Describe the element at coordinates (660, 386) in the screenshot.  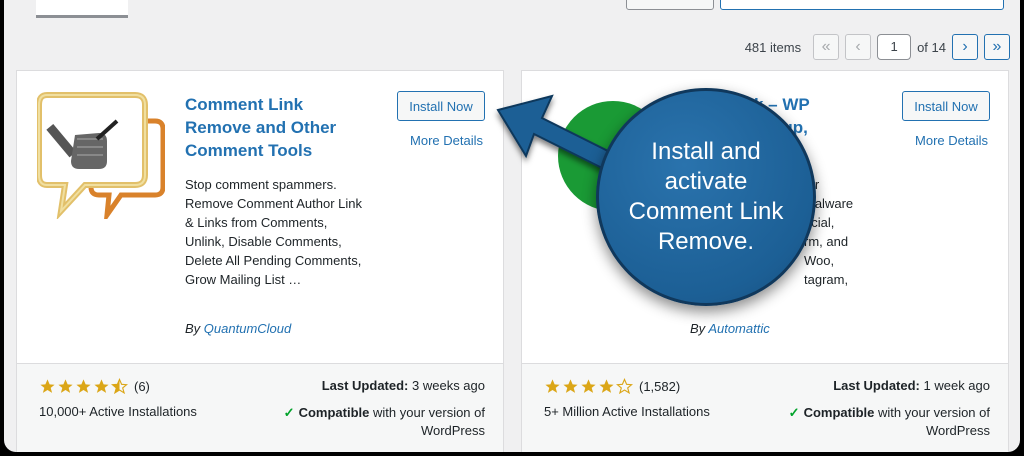
I see `rating-count: (1,582)` at that location.